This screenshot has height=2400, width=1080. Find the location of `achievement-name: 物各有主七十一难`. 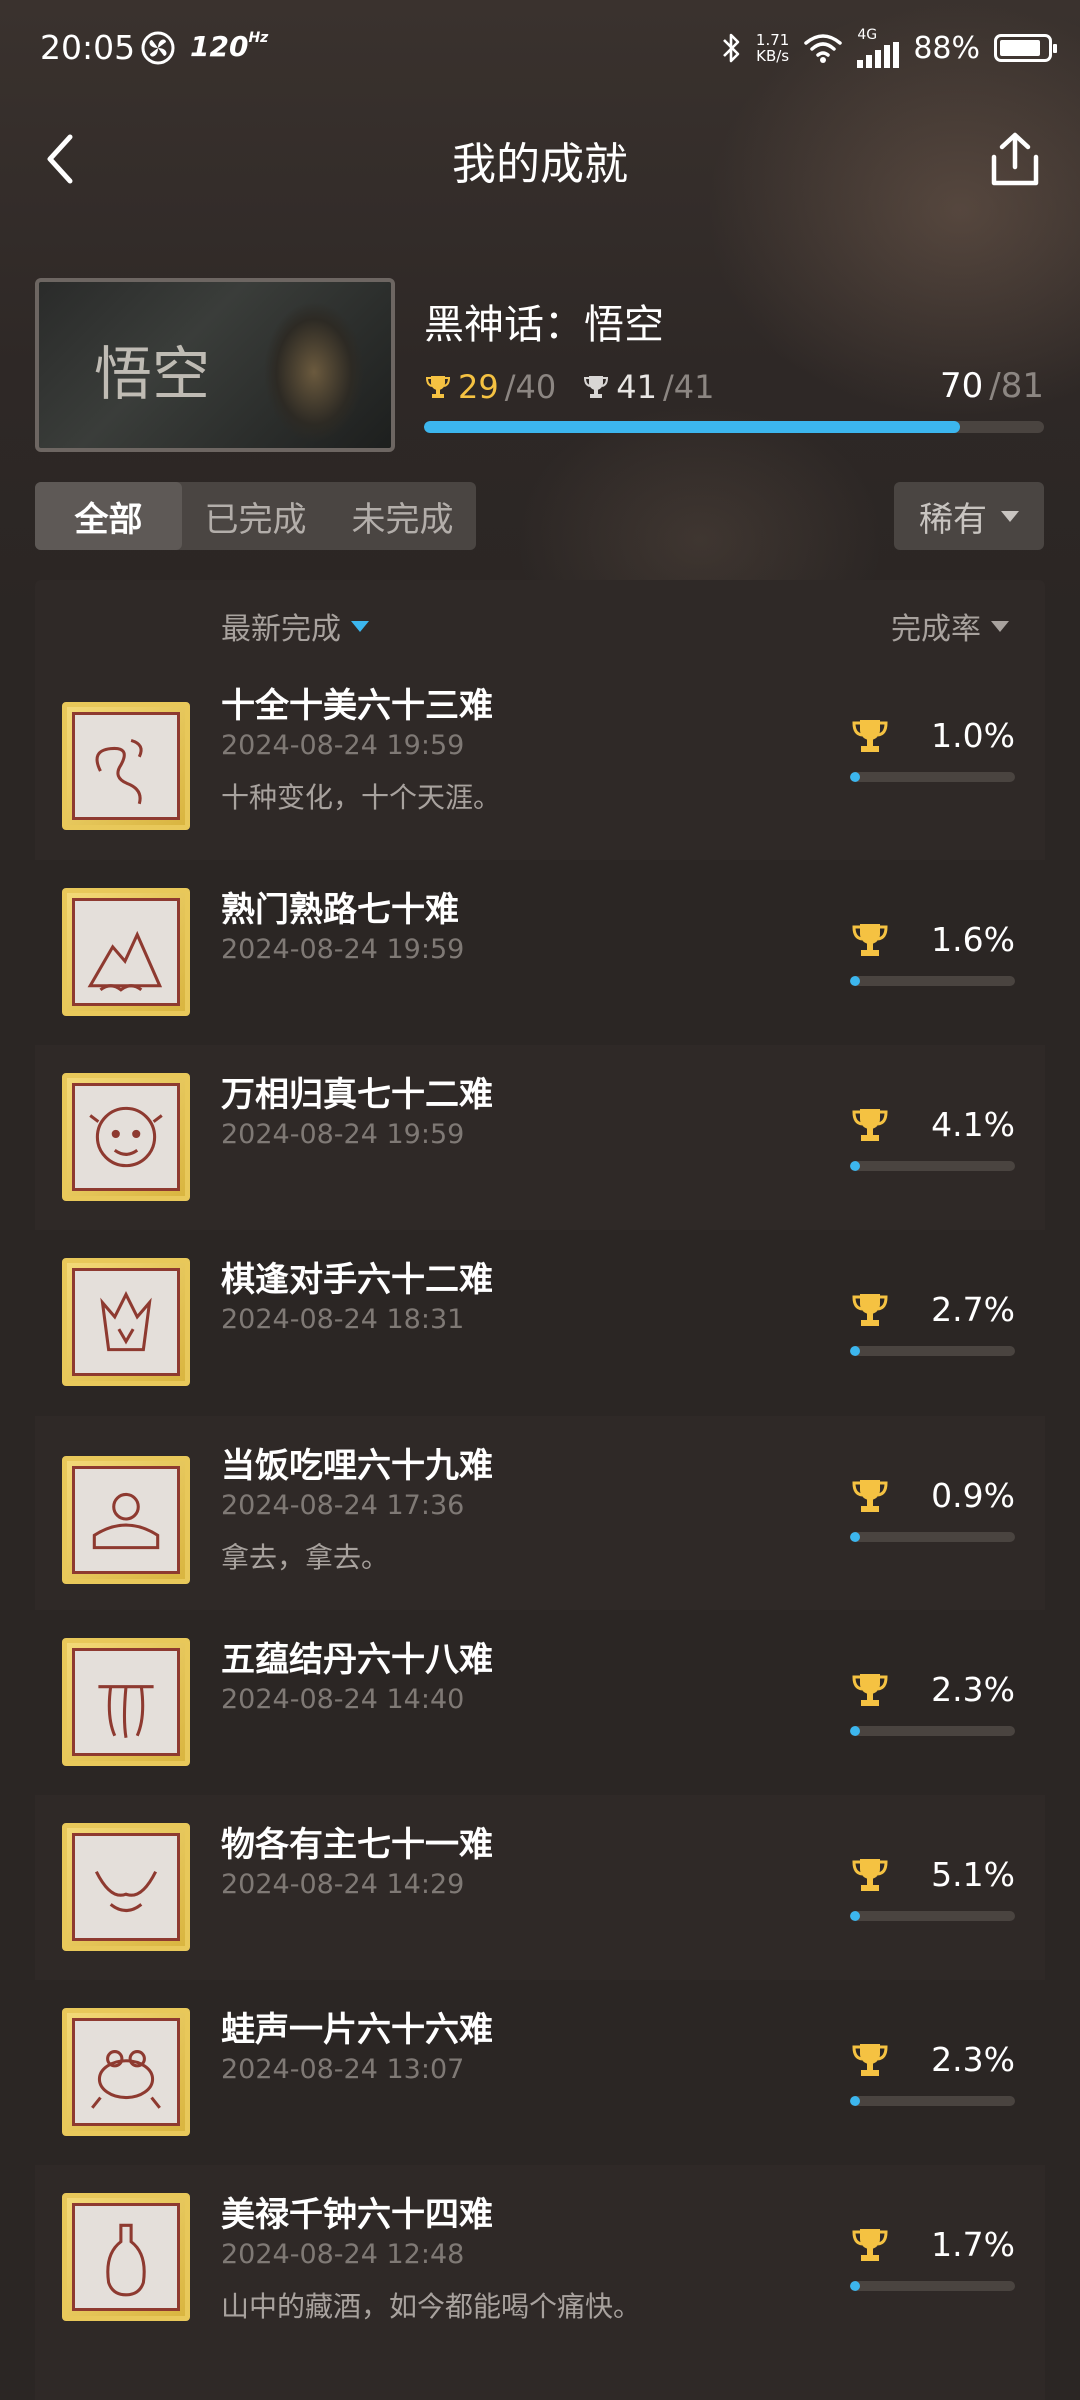

achievement-name: 物各有主七十一难 is located at coordinates (357, 1845).